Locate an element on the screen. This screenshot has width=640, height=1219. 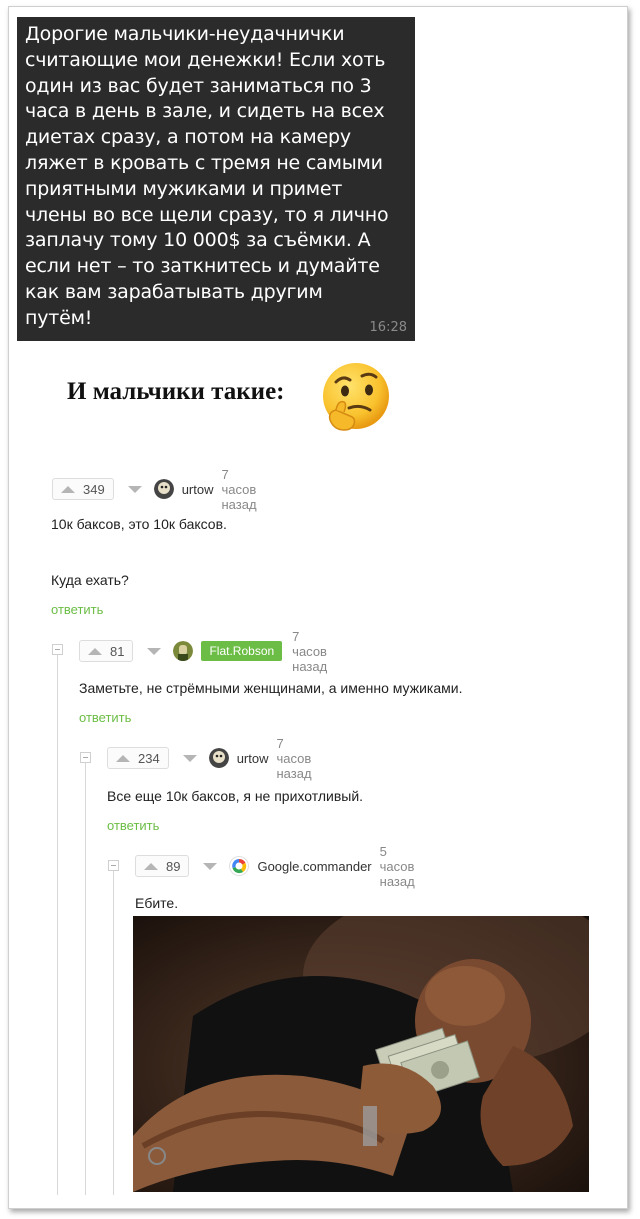
comment-header: 81 Flat.Robson 7 часов назад is located at coordinates (203, 651).